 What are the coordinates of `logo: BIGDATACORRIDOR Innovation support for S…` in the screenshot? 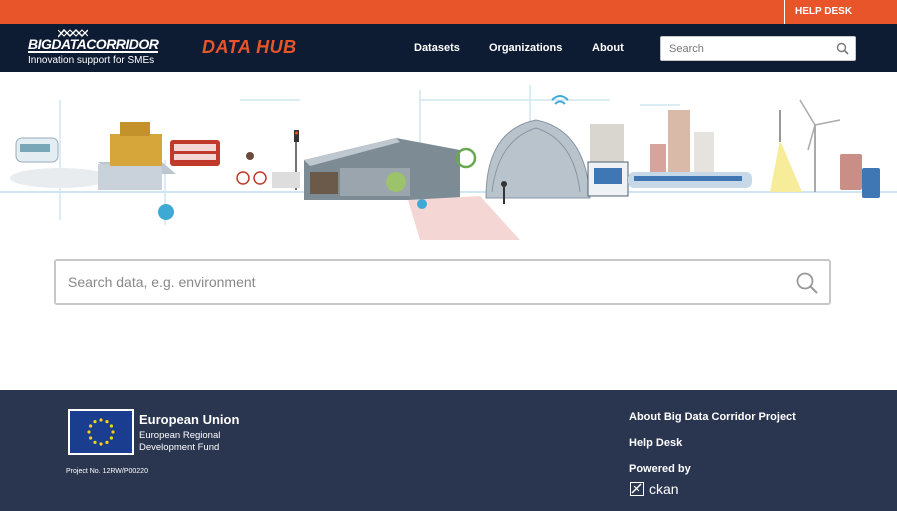 It's located at (108, 48).